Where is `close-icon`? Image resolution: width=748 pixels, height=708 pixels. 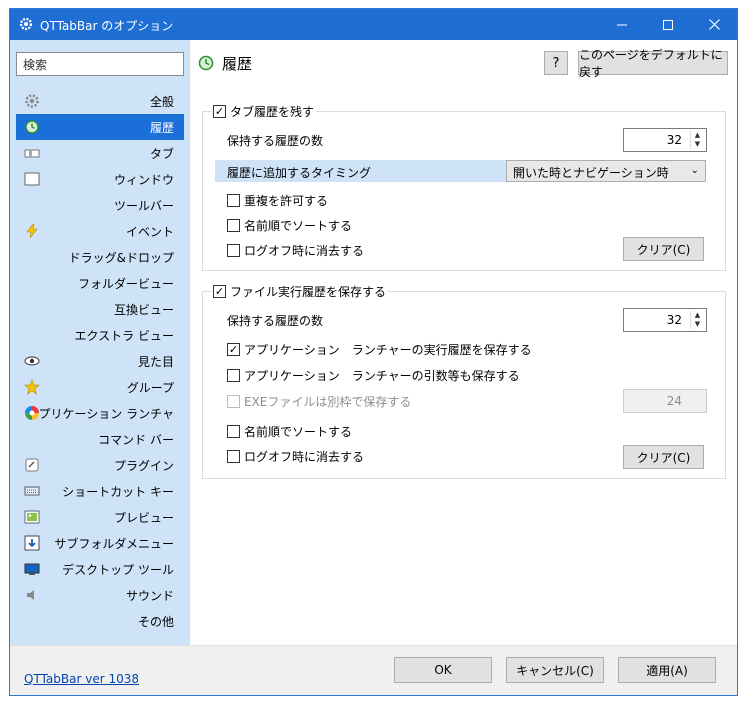 close-icon is located at coordinates (714, 24).